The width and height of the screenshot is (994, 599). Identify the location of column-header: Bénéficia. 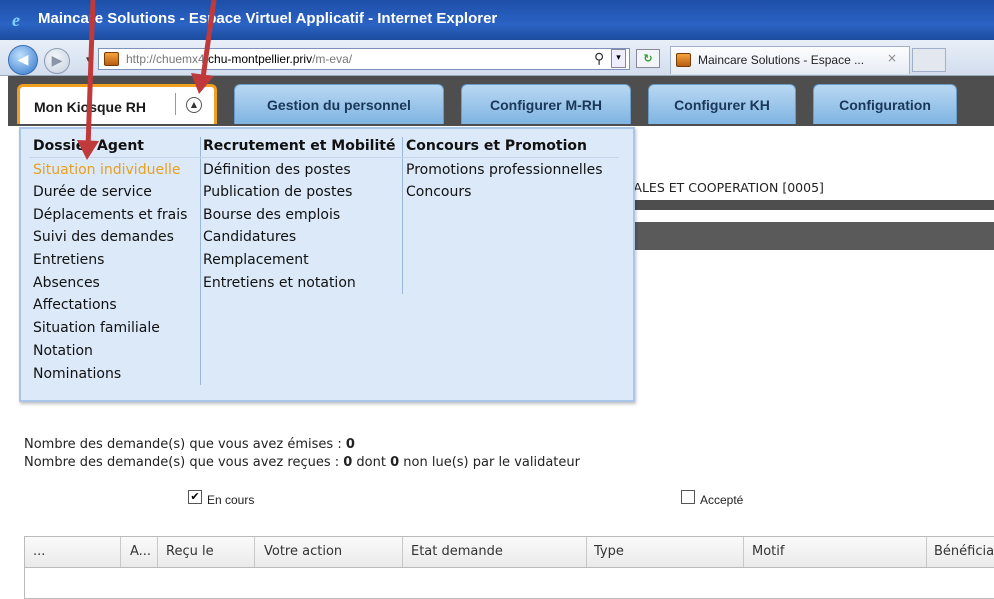
(964, 551).